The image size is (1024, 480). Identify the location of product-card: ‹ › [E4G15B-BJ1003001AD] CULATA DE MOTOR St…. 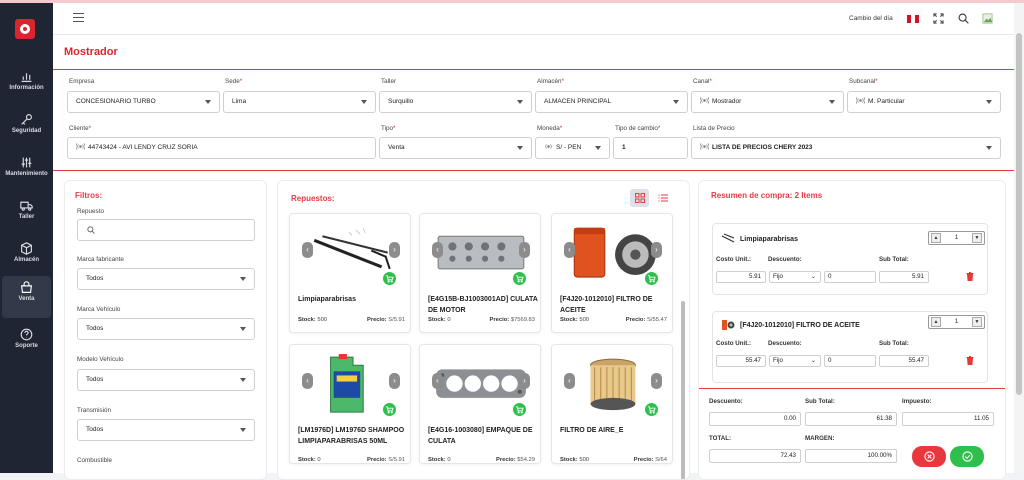
(480, 273).